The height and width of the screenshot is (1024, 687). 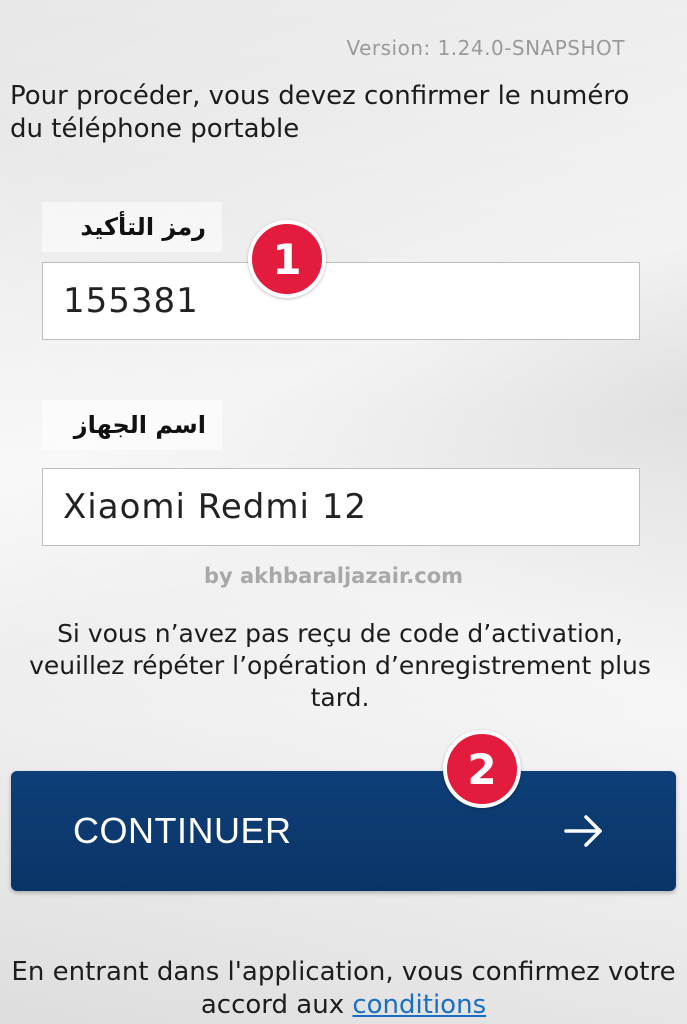 I want to click on continue-button: CONTINUER, so click(x=343, y=831).